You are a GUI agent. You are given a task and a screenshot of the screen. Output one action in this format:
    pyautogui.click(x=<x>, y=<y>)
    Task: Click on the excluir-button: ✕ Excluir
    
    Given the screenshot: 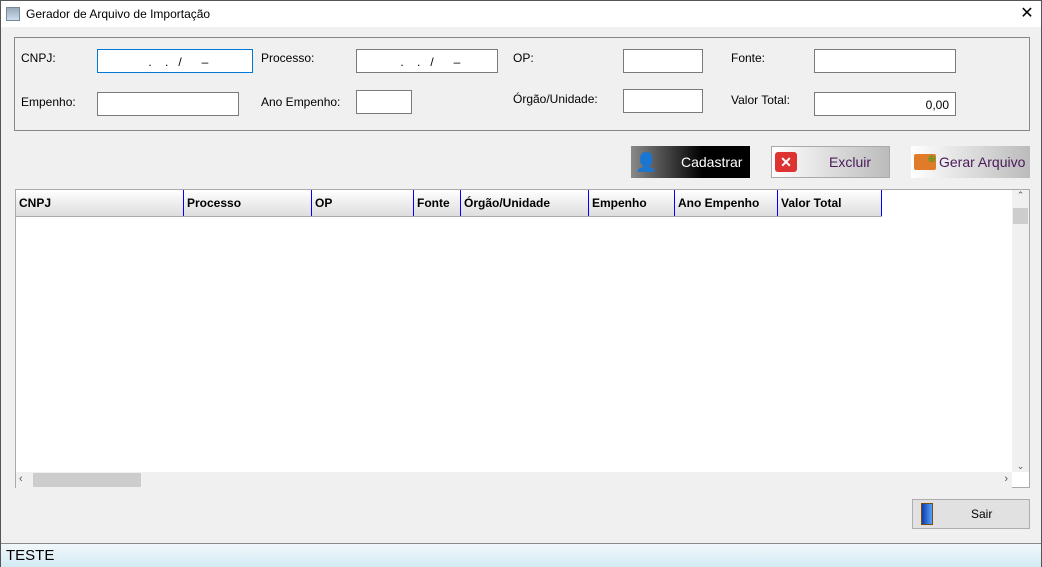 What is the action you would take?
    pyautogui.click(x=830, y=162)
    